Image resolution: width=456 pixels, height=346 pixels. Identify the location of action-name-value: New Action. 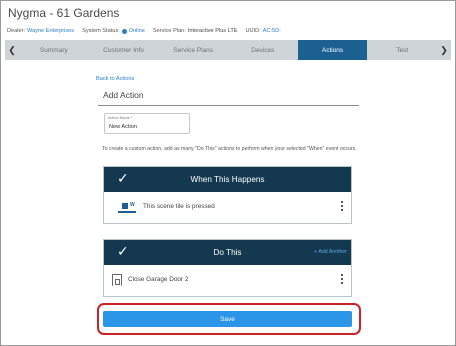
(123, 127).